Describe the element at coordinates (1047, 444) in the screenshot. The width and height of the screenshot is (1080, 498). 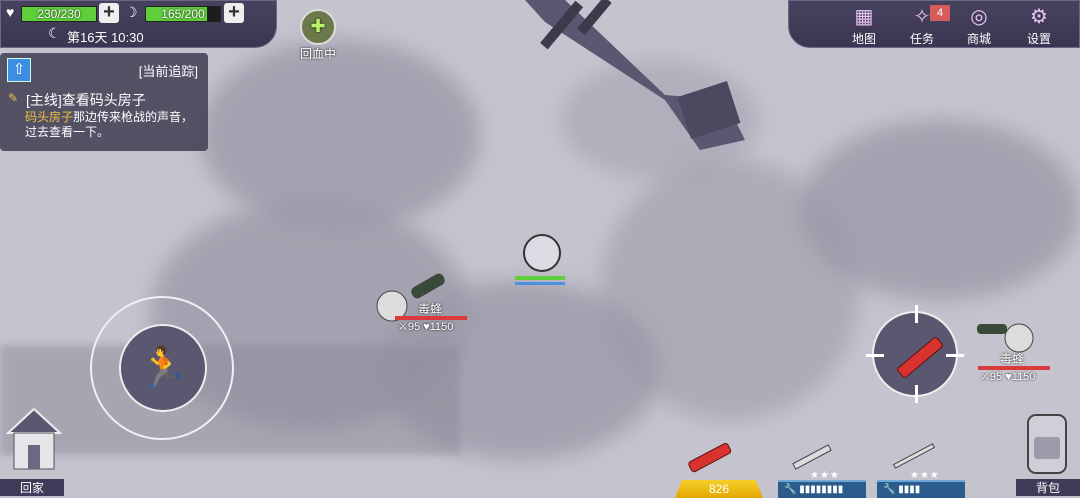
I see `backpack-icon` at that location.